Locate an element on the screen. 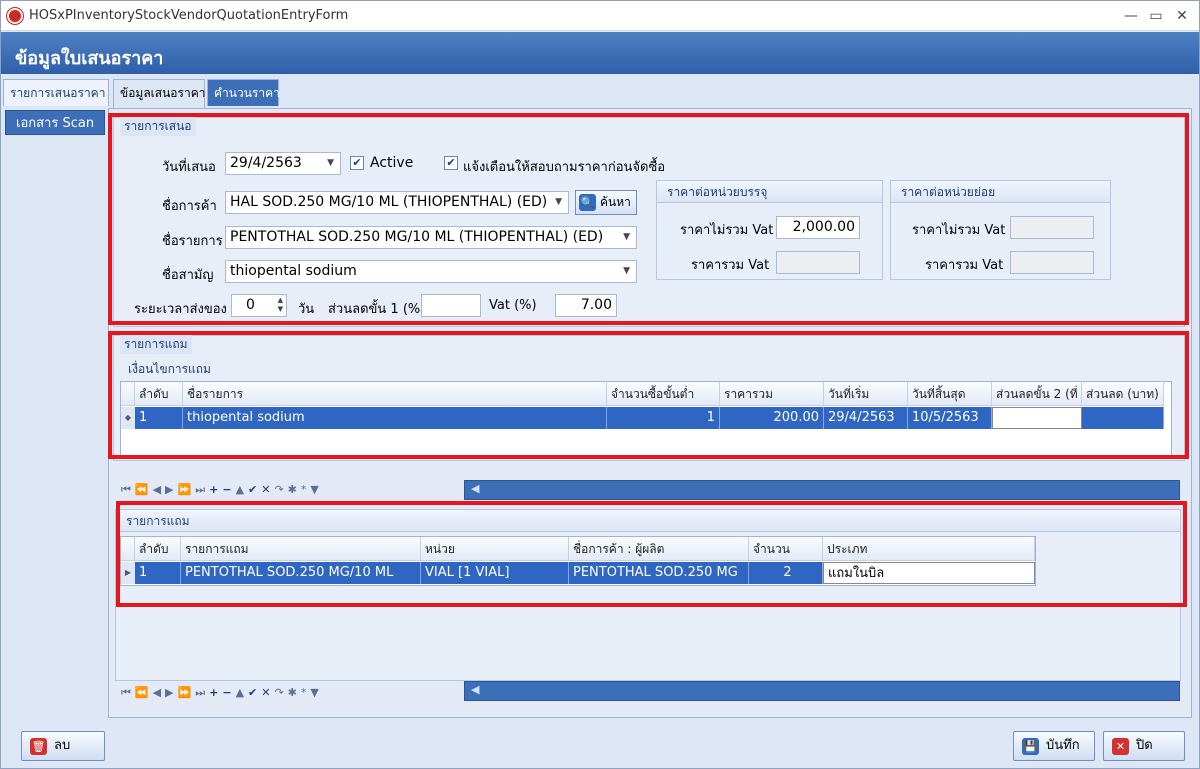 The height and width of the screenshot is (769, 1200). search-button: 🔍 ค้นหา is located at coordinates (606, 202).